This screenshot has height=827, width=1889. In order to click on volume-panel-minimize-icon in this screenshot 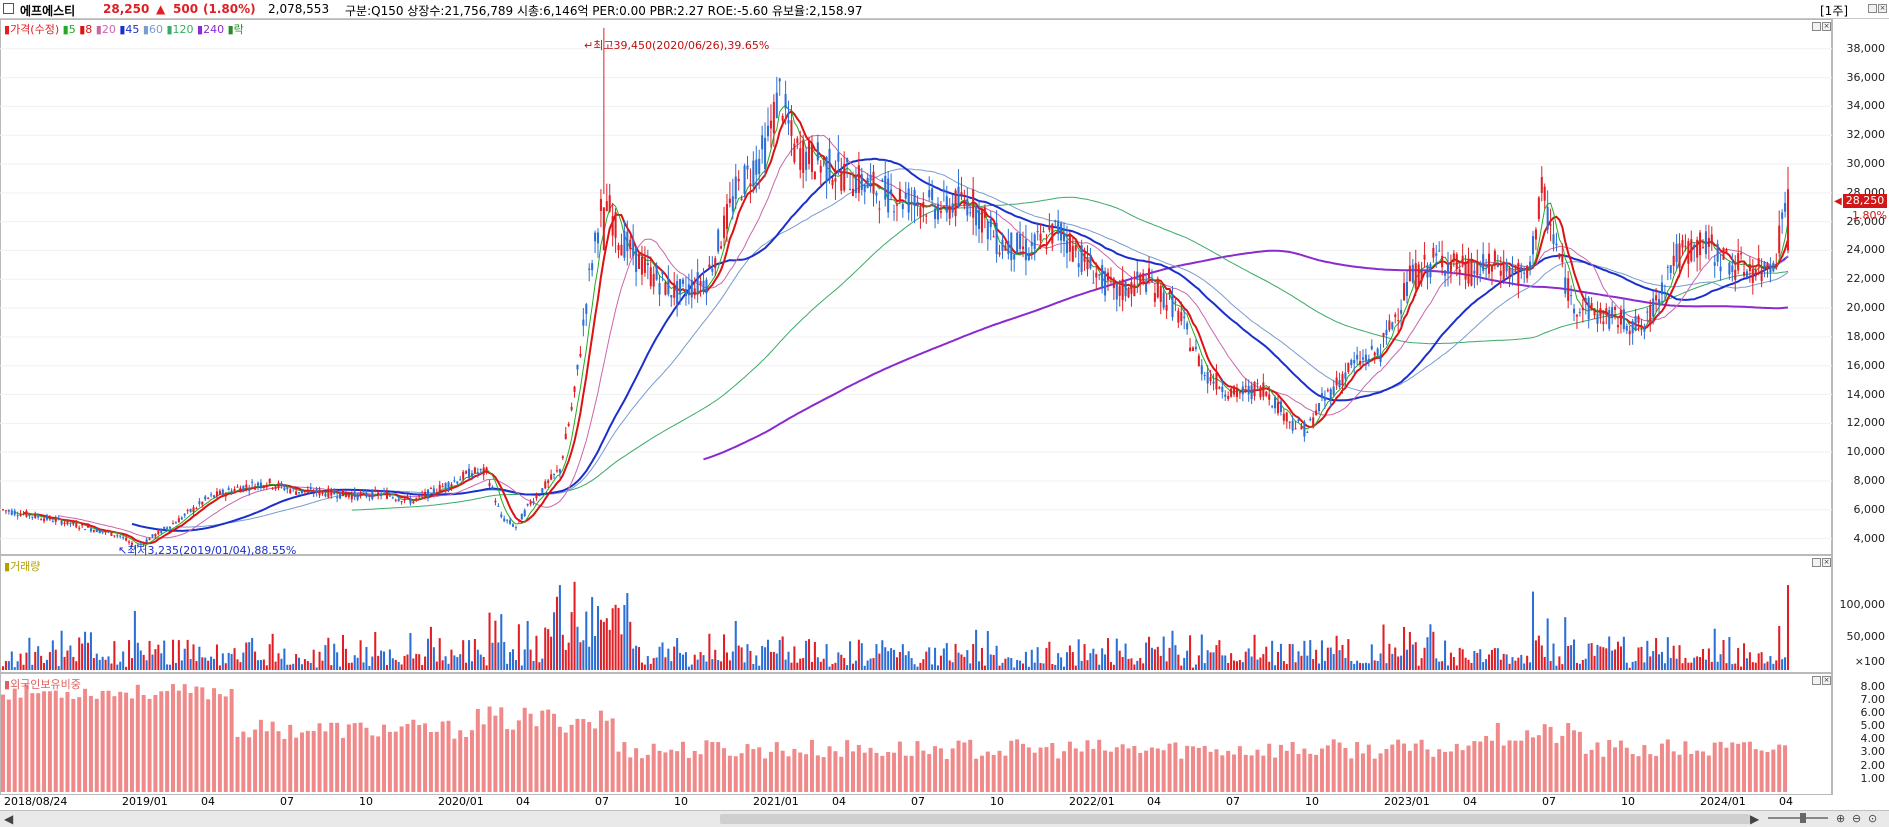, I will do `click(1816, 562)`.